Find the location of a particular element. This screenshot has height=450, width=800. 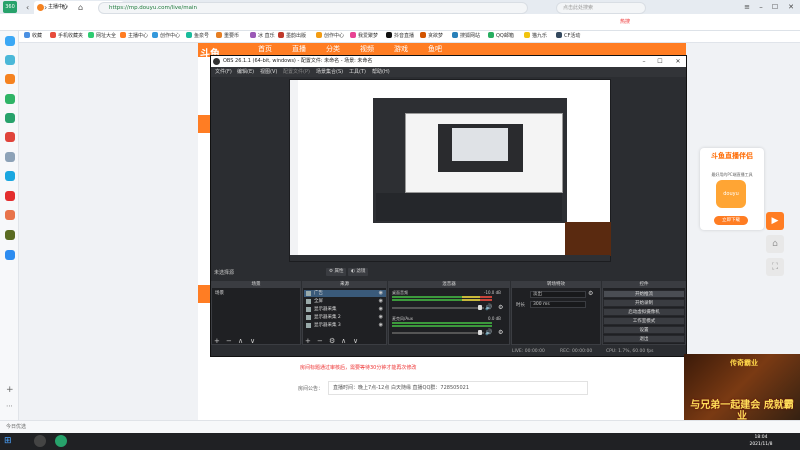

sidebar-more-icon: ⋯ is located at coordinates (9, 406).